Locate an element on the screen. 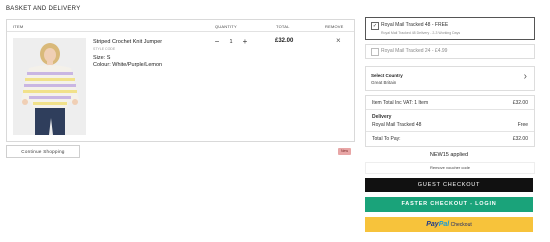 The image size is (550, 242). paypal-logo-pal: Pal is located at coordinates (444, 224).